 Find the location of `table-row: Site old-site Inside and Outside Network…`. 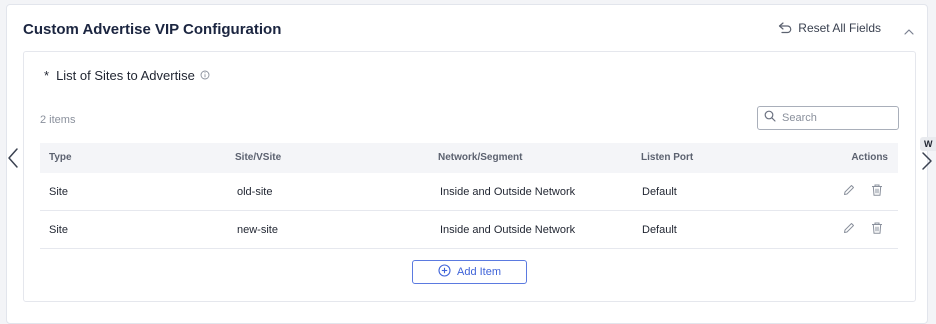

table-row: Site old-site Inside and Outside Network… is located at coordinates (469, 192).